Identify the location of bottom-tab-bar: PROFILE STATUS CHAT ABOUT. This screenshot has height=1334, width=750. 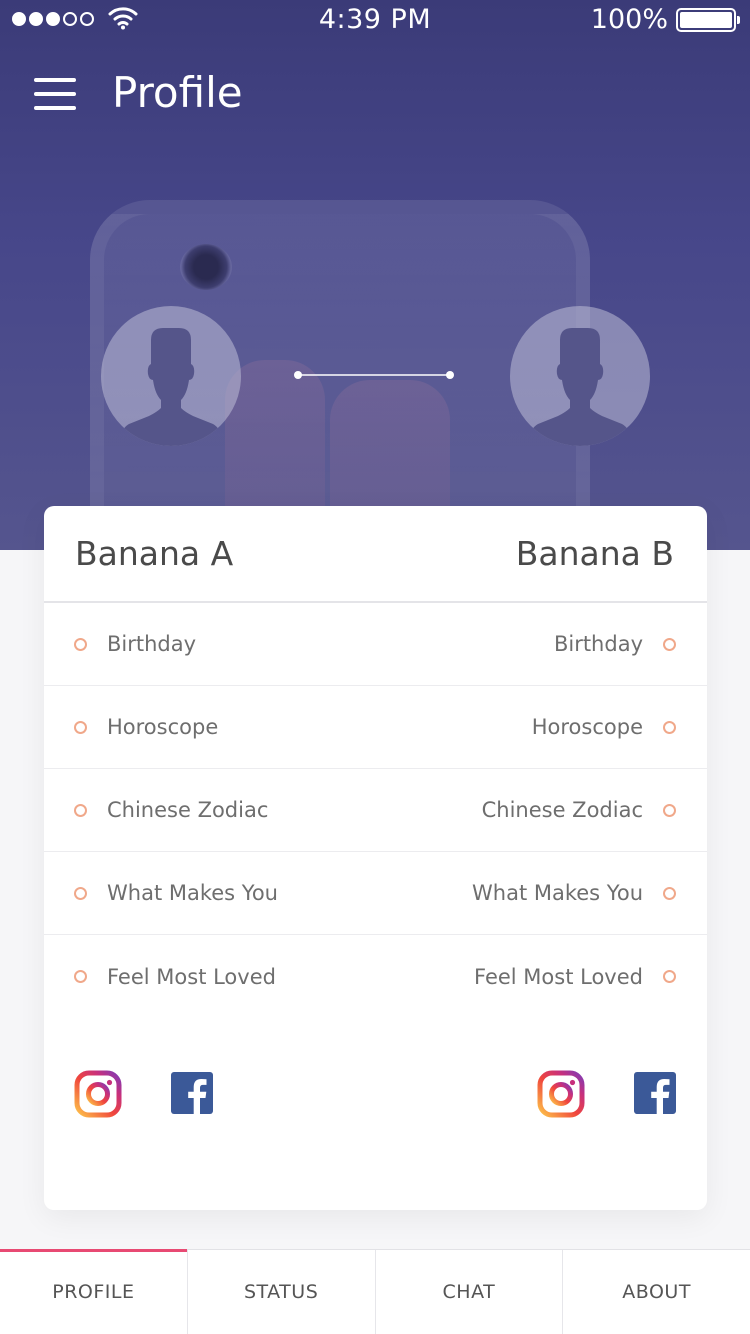
(375, 1291).